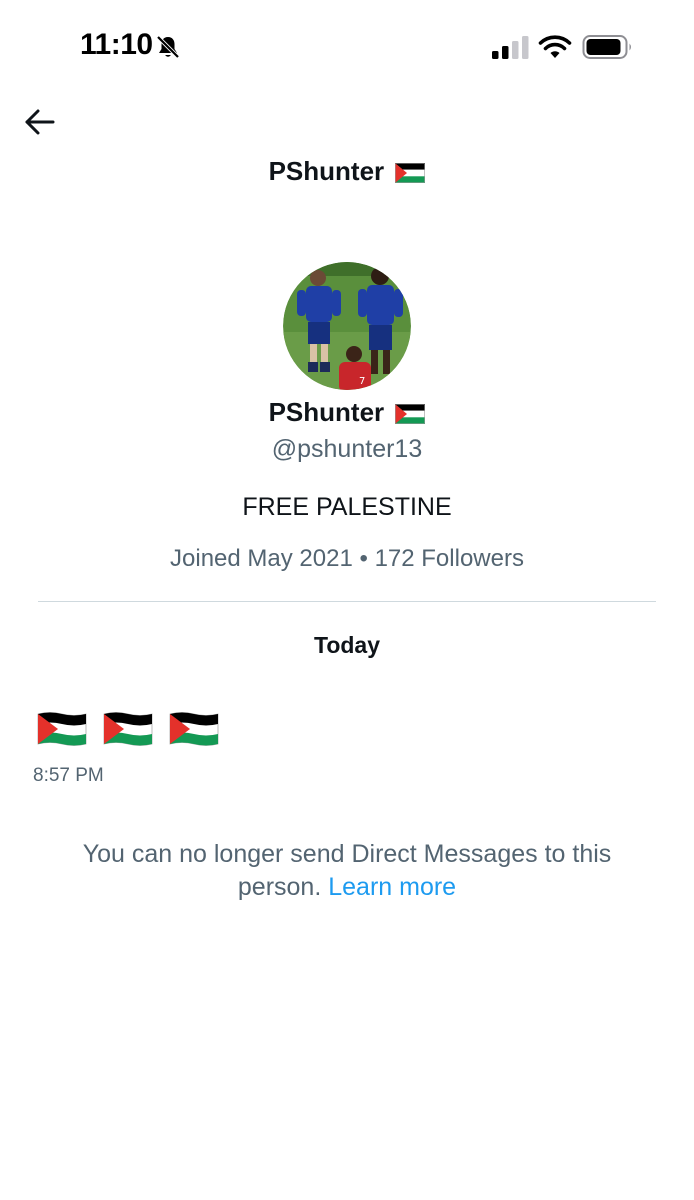  I want to click on learn-more-link: Learn more, so click(392, 887).